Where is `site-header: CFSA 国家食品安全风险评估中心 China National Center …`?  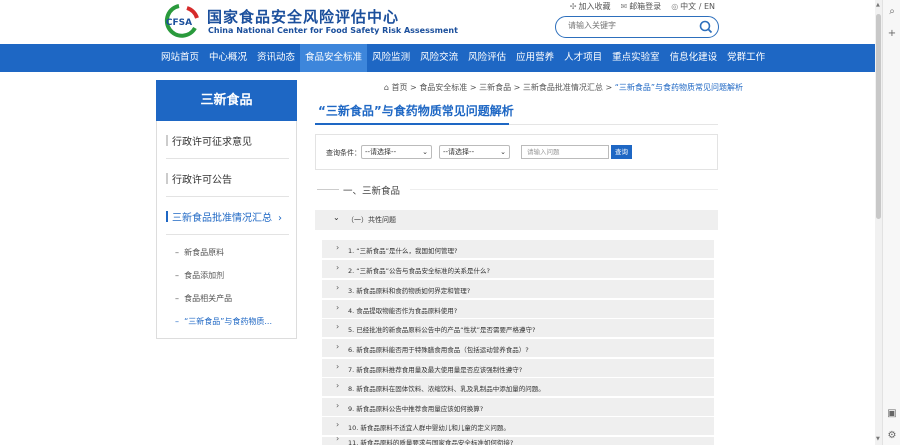 site-header: CFSA 国家食品安全风险评估中心 China National Center … is located at coordinates (437, 22).